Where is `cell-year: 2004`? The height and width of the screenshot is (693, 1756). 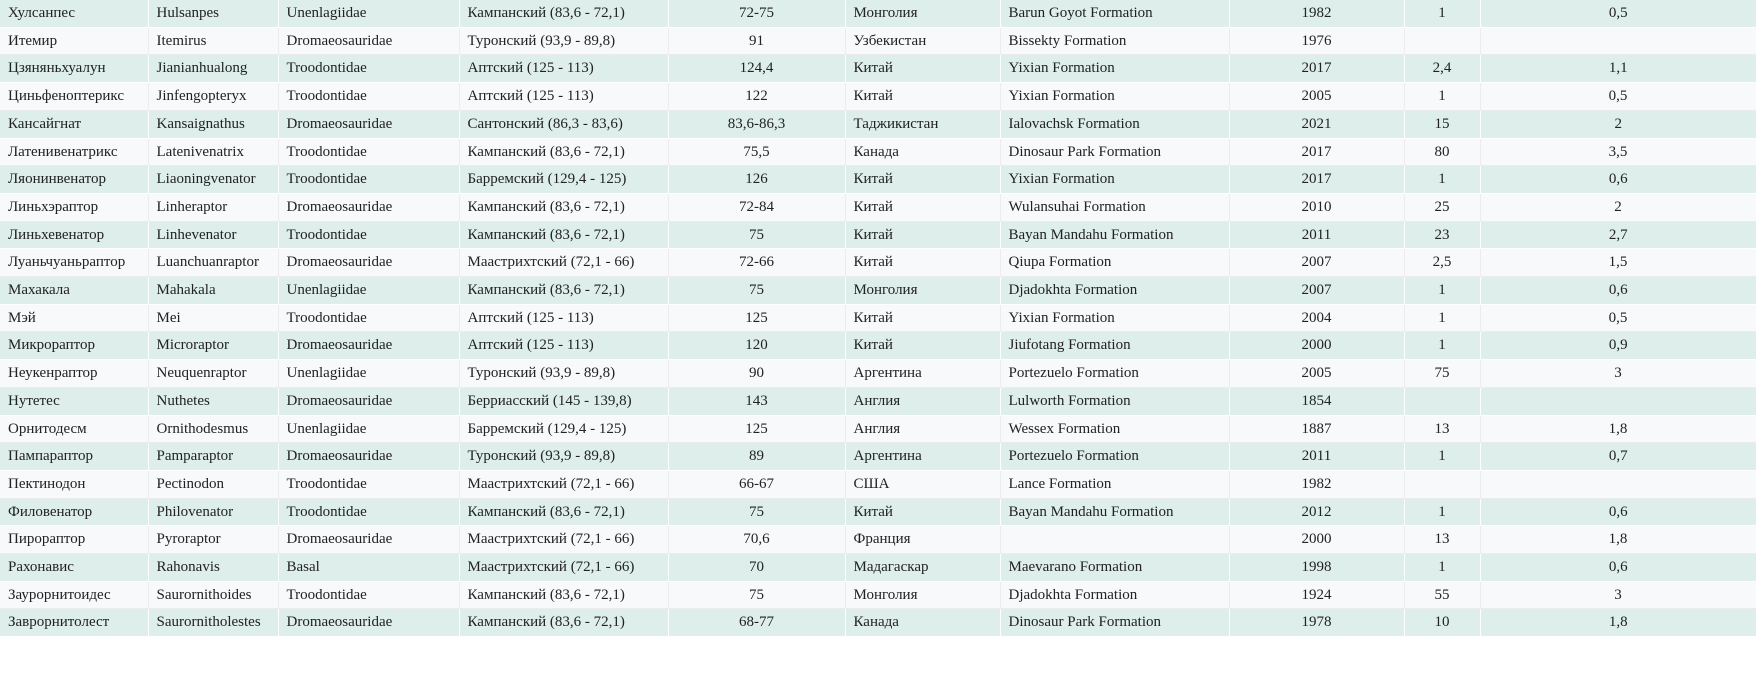 cell-year: 2004 is located at coordinates (1317, 318).